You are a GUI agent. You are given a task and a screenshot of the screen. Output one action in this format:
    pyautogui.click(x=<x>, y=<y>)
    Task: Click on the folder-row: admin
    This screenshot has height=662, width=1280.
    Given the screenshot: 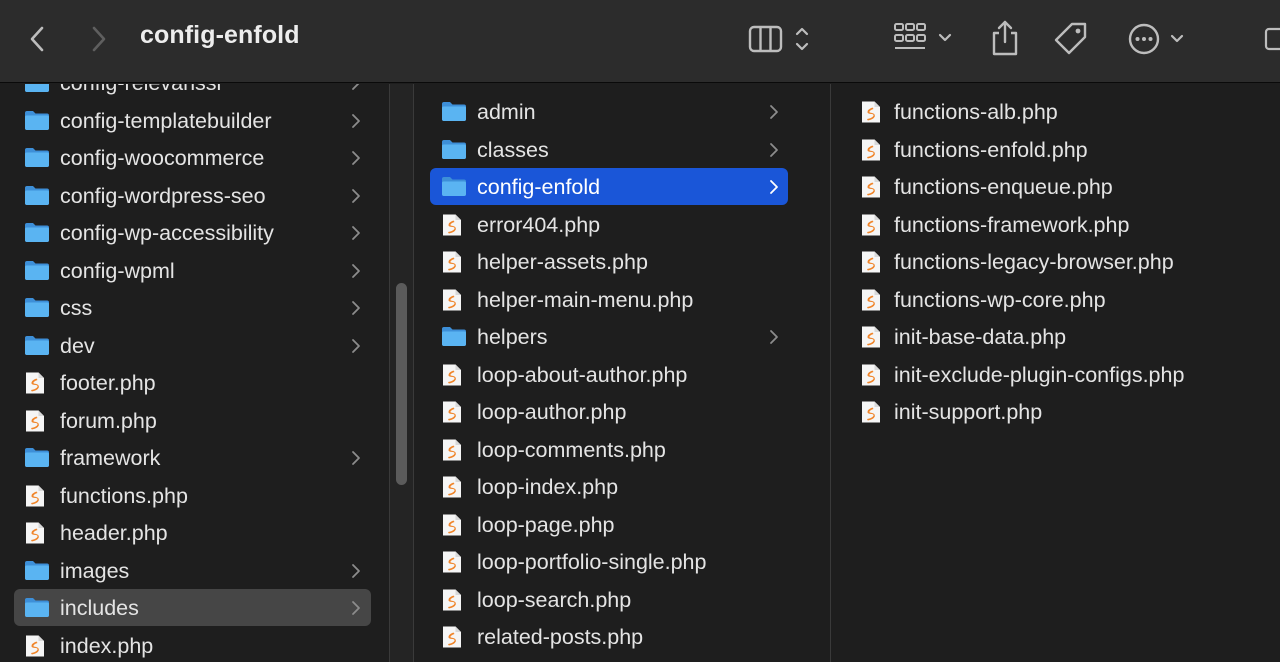 What is the action you would take?
    pyautogui.click(x=609, y=111)
    